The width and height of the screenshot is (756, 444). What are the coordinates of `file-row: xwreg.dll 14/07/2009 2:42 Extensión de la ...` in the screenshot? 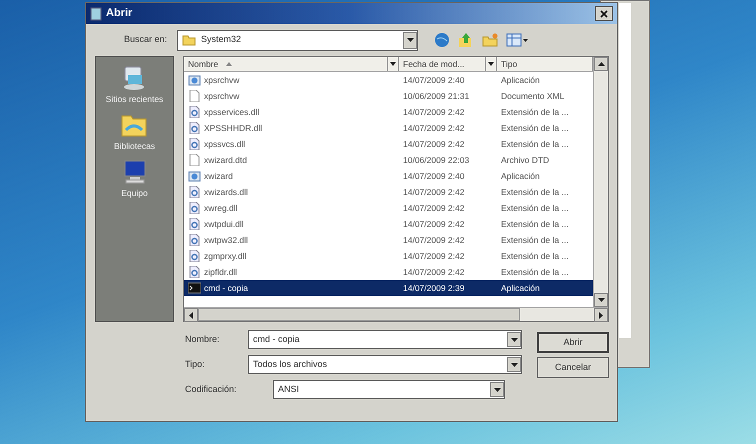 It's located at (388, 208).